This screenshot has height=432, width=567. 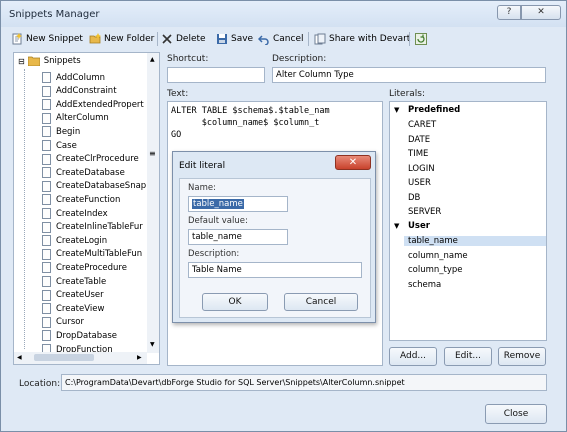 I want to click on literal-item: table_name, so click(x=475, y=241).